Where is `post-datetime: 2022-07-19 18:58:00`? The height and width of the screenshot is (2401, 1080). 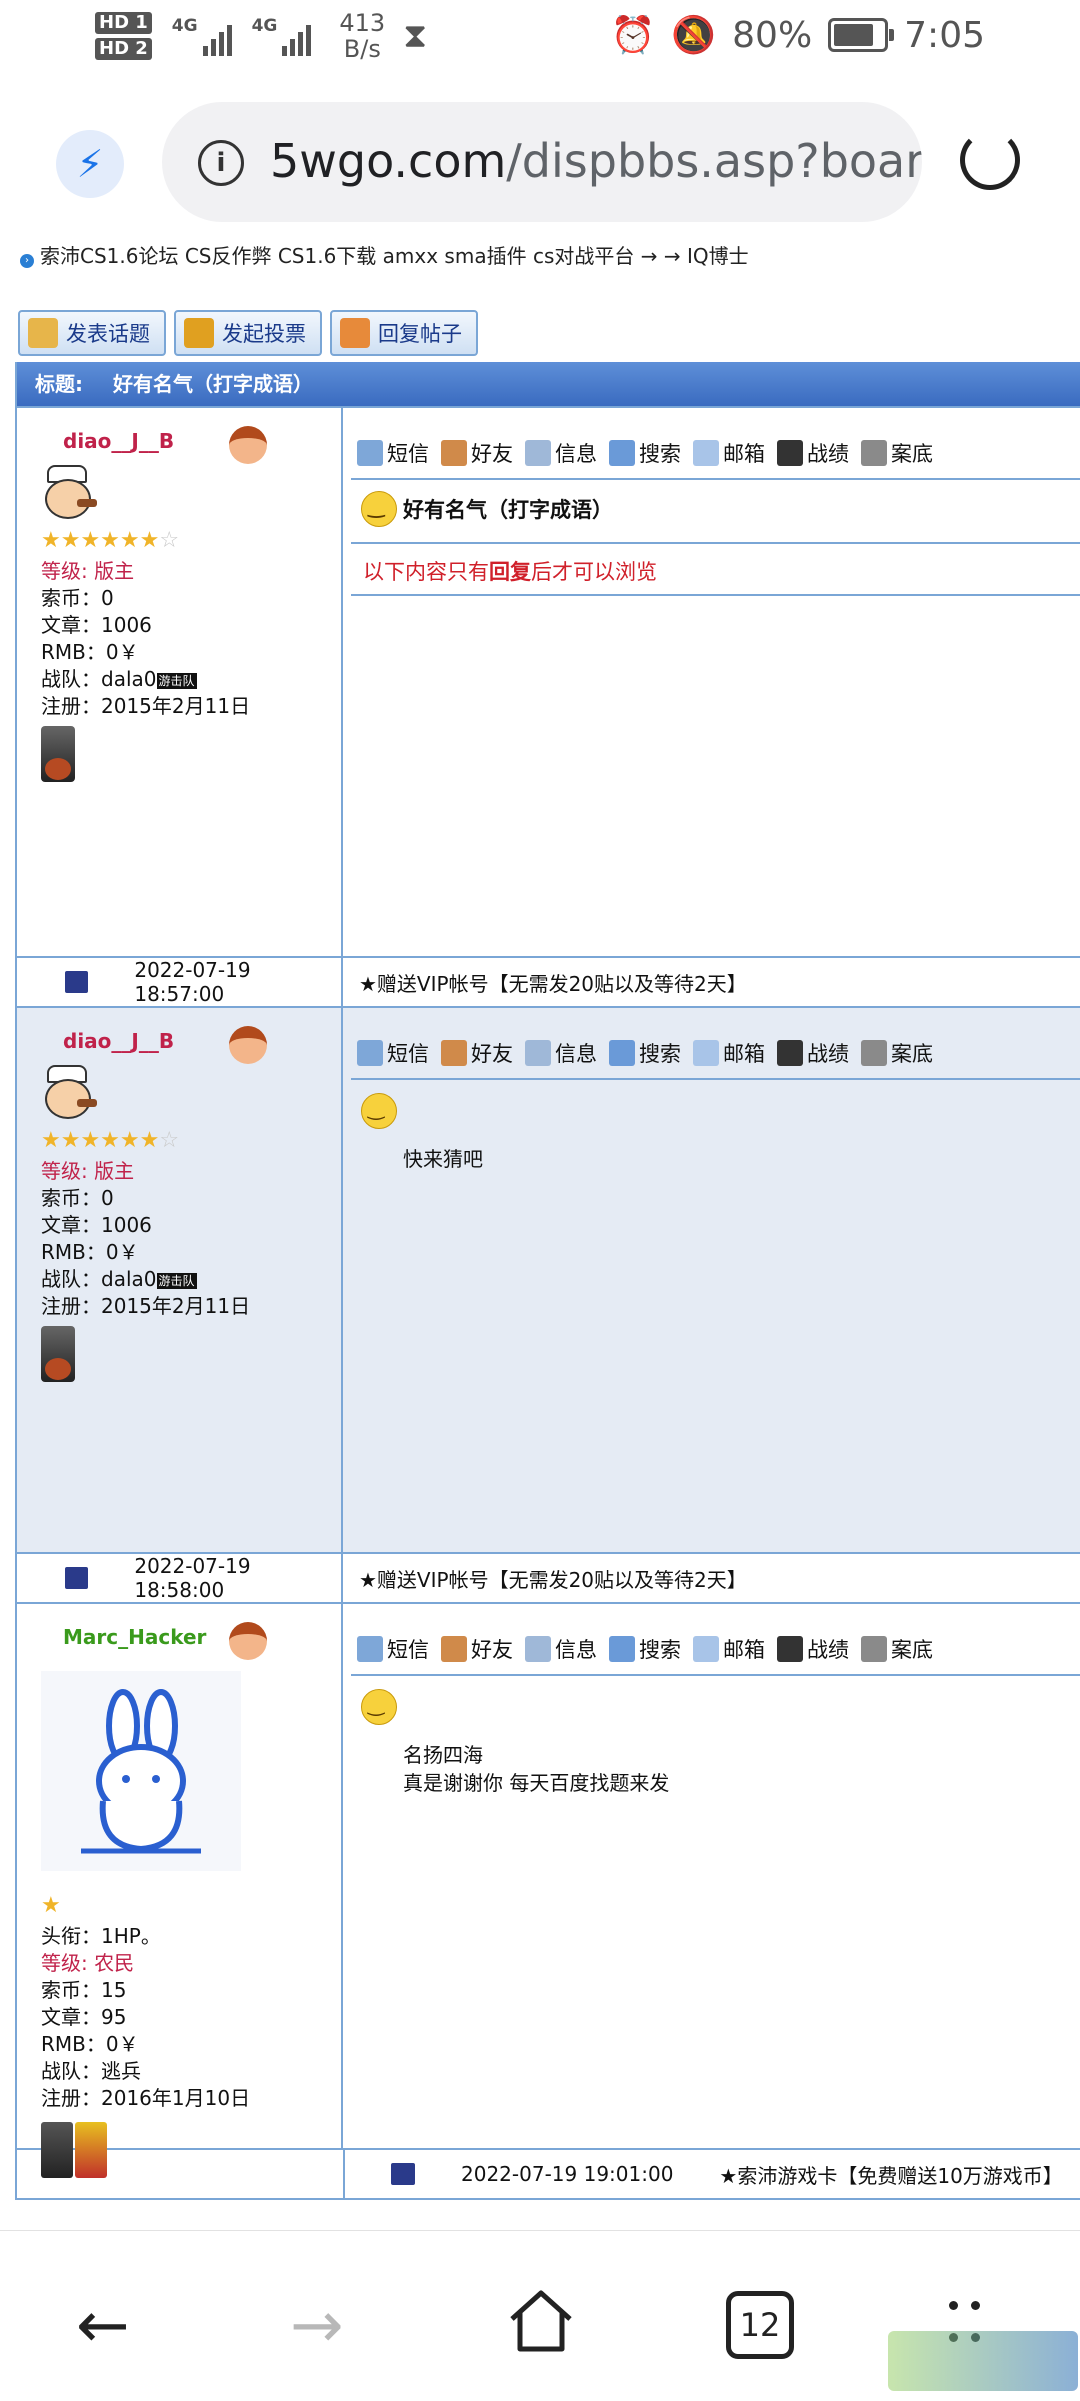
post-datetime: 2022-07-19 18:58:00 is located at coordinates (192, 1578).